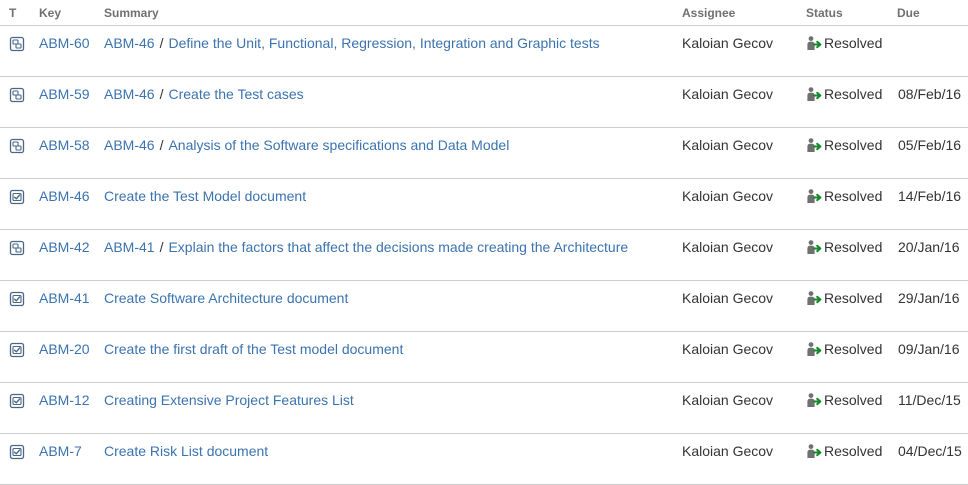 Image resolution: width=968 pixels, height=485 pixels. I want to click on issue-key-link: ABM-12, so click(64, 400).